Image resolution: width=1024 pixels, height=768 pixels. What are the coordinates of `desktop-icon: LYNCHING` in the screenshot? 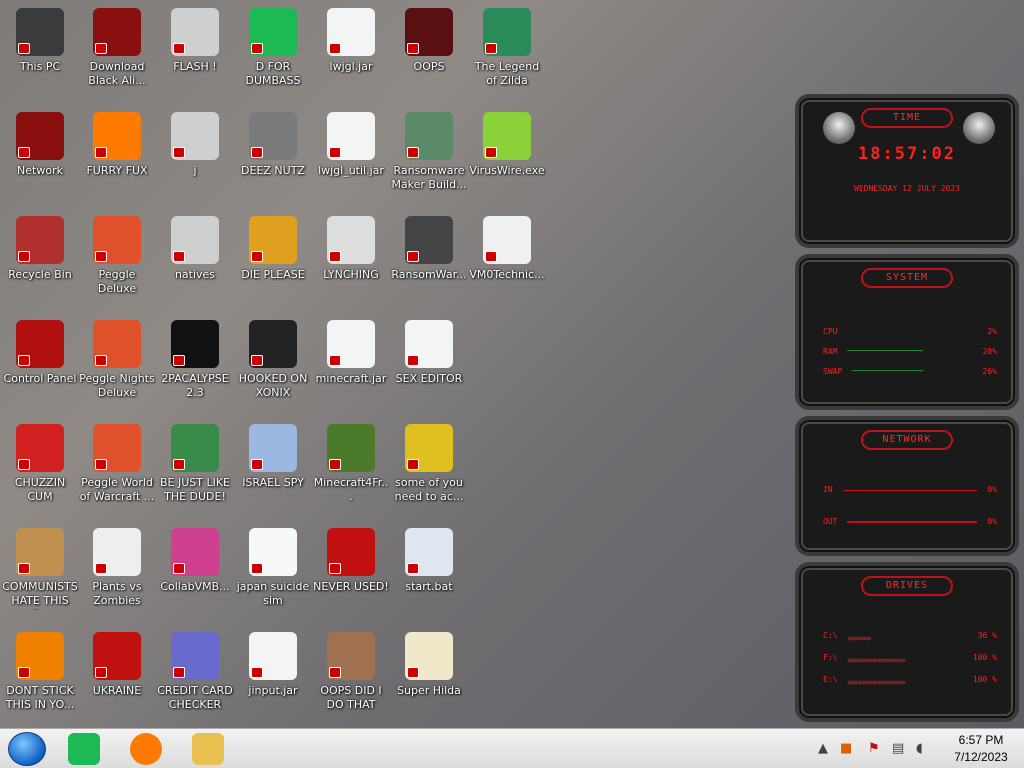 It's located at (351, 258).